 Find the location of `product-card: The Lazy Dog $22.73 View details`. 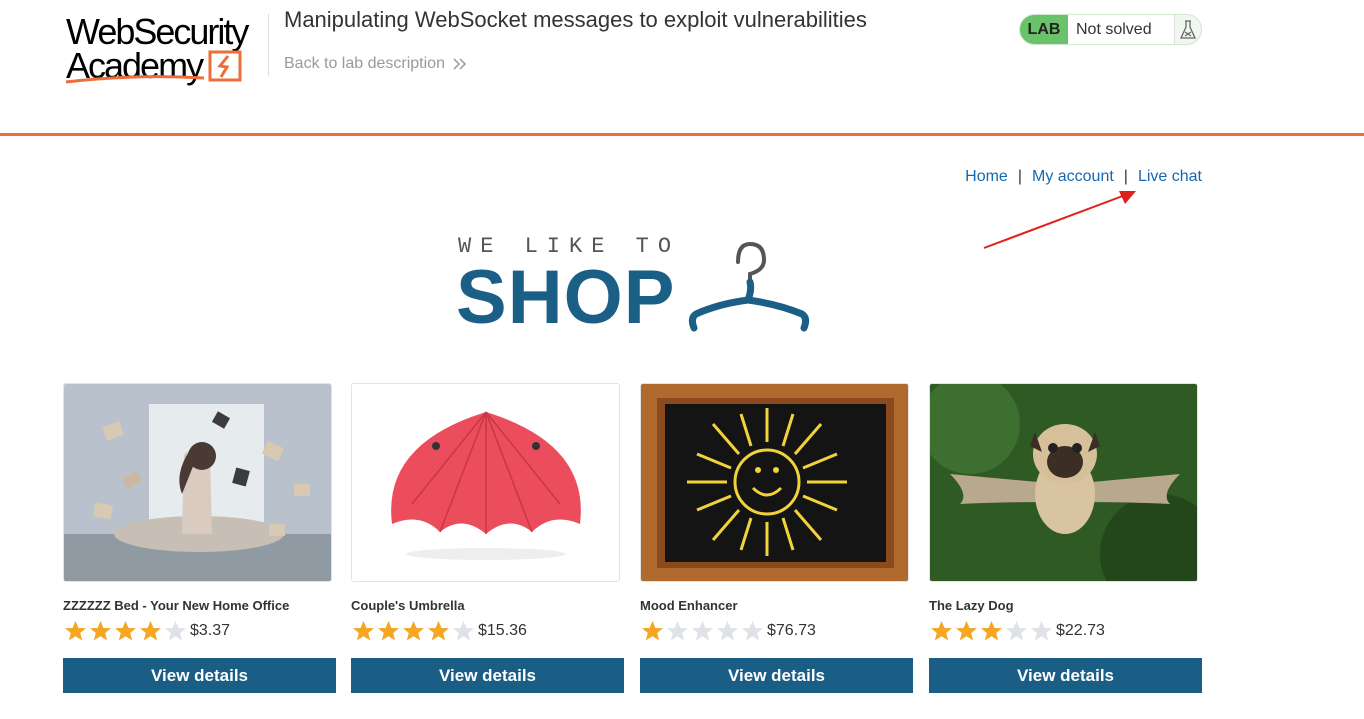

product-card: The Lazy Dog $22.73 View details is located at coordinates (1065, 538).